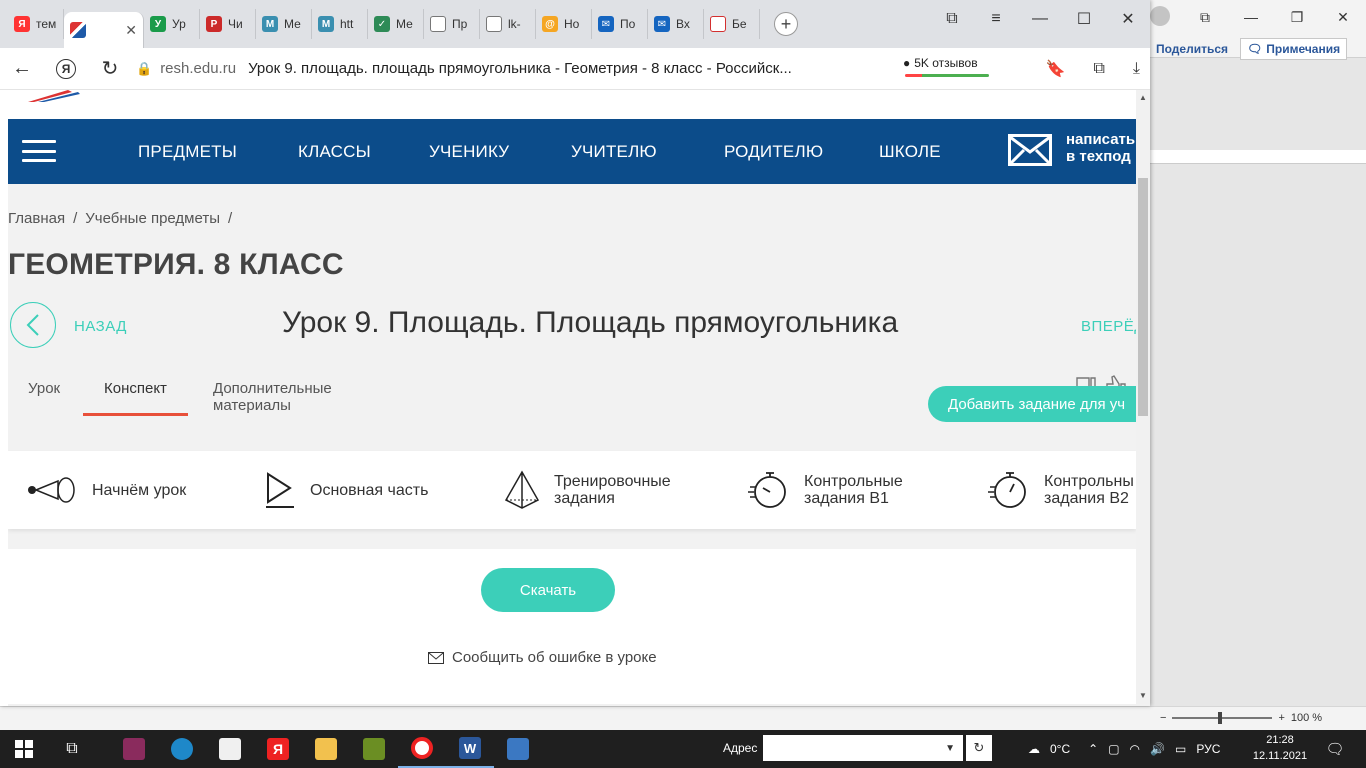  What do you see at coordinates (470, 749) in the screenshot?
I see `word-icon: W` at bounding box center [470, 749].